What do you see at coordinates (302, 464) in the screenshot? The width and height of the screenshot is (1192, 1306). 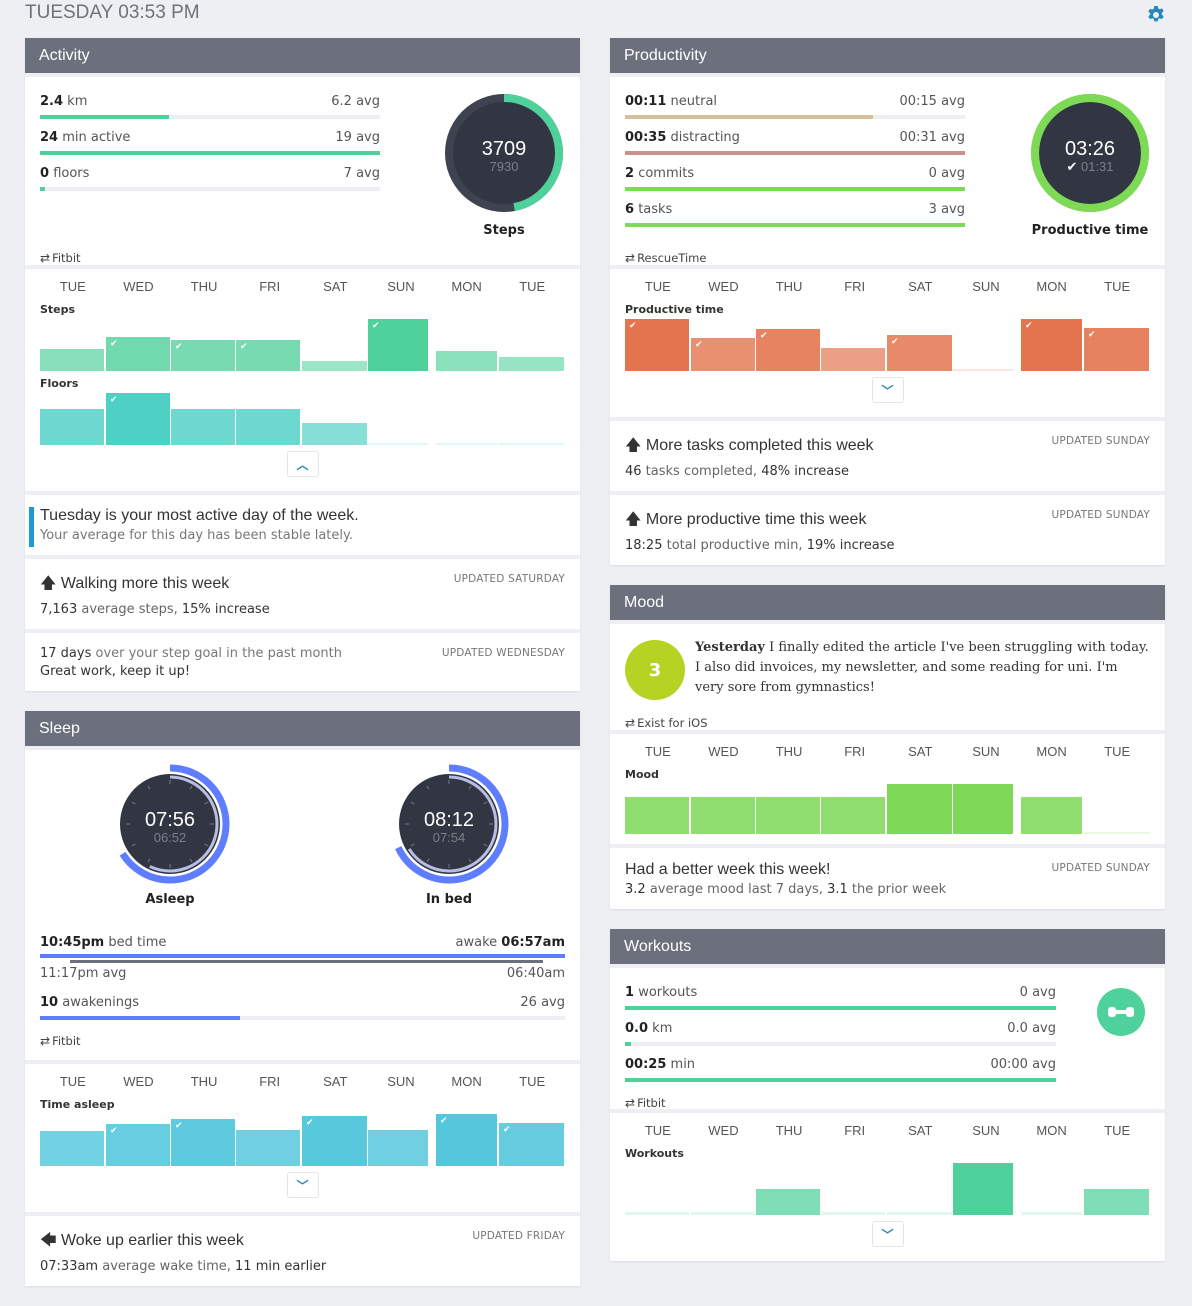 I see `collapse-button: ︿` at bounding box center [302, 464].